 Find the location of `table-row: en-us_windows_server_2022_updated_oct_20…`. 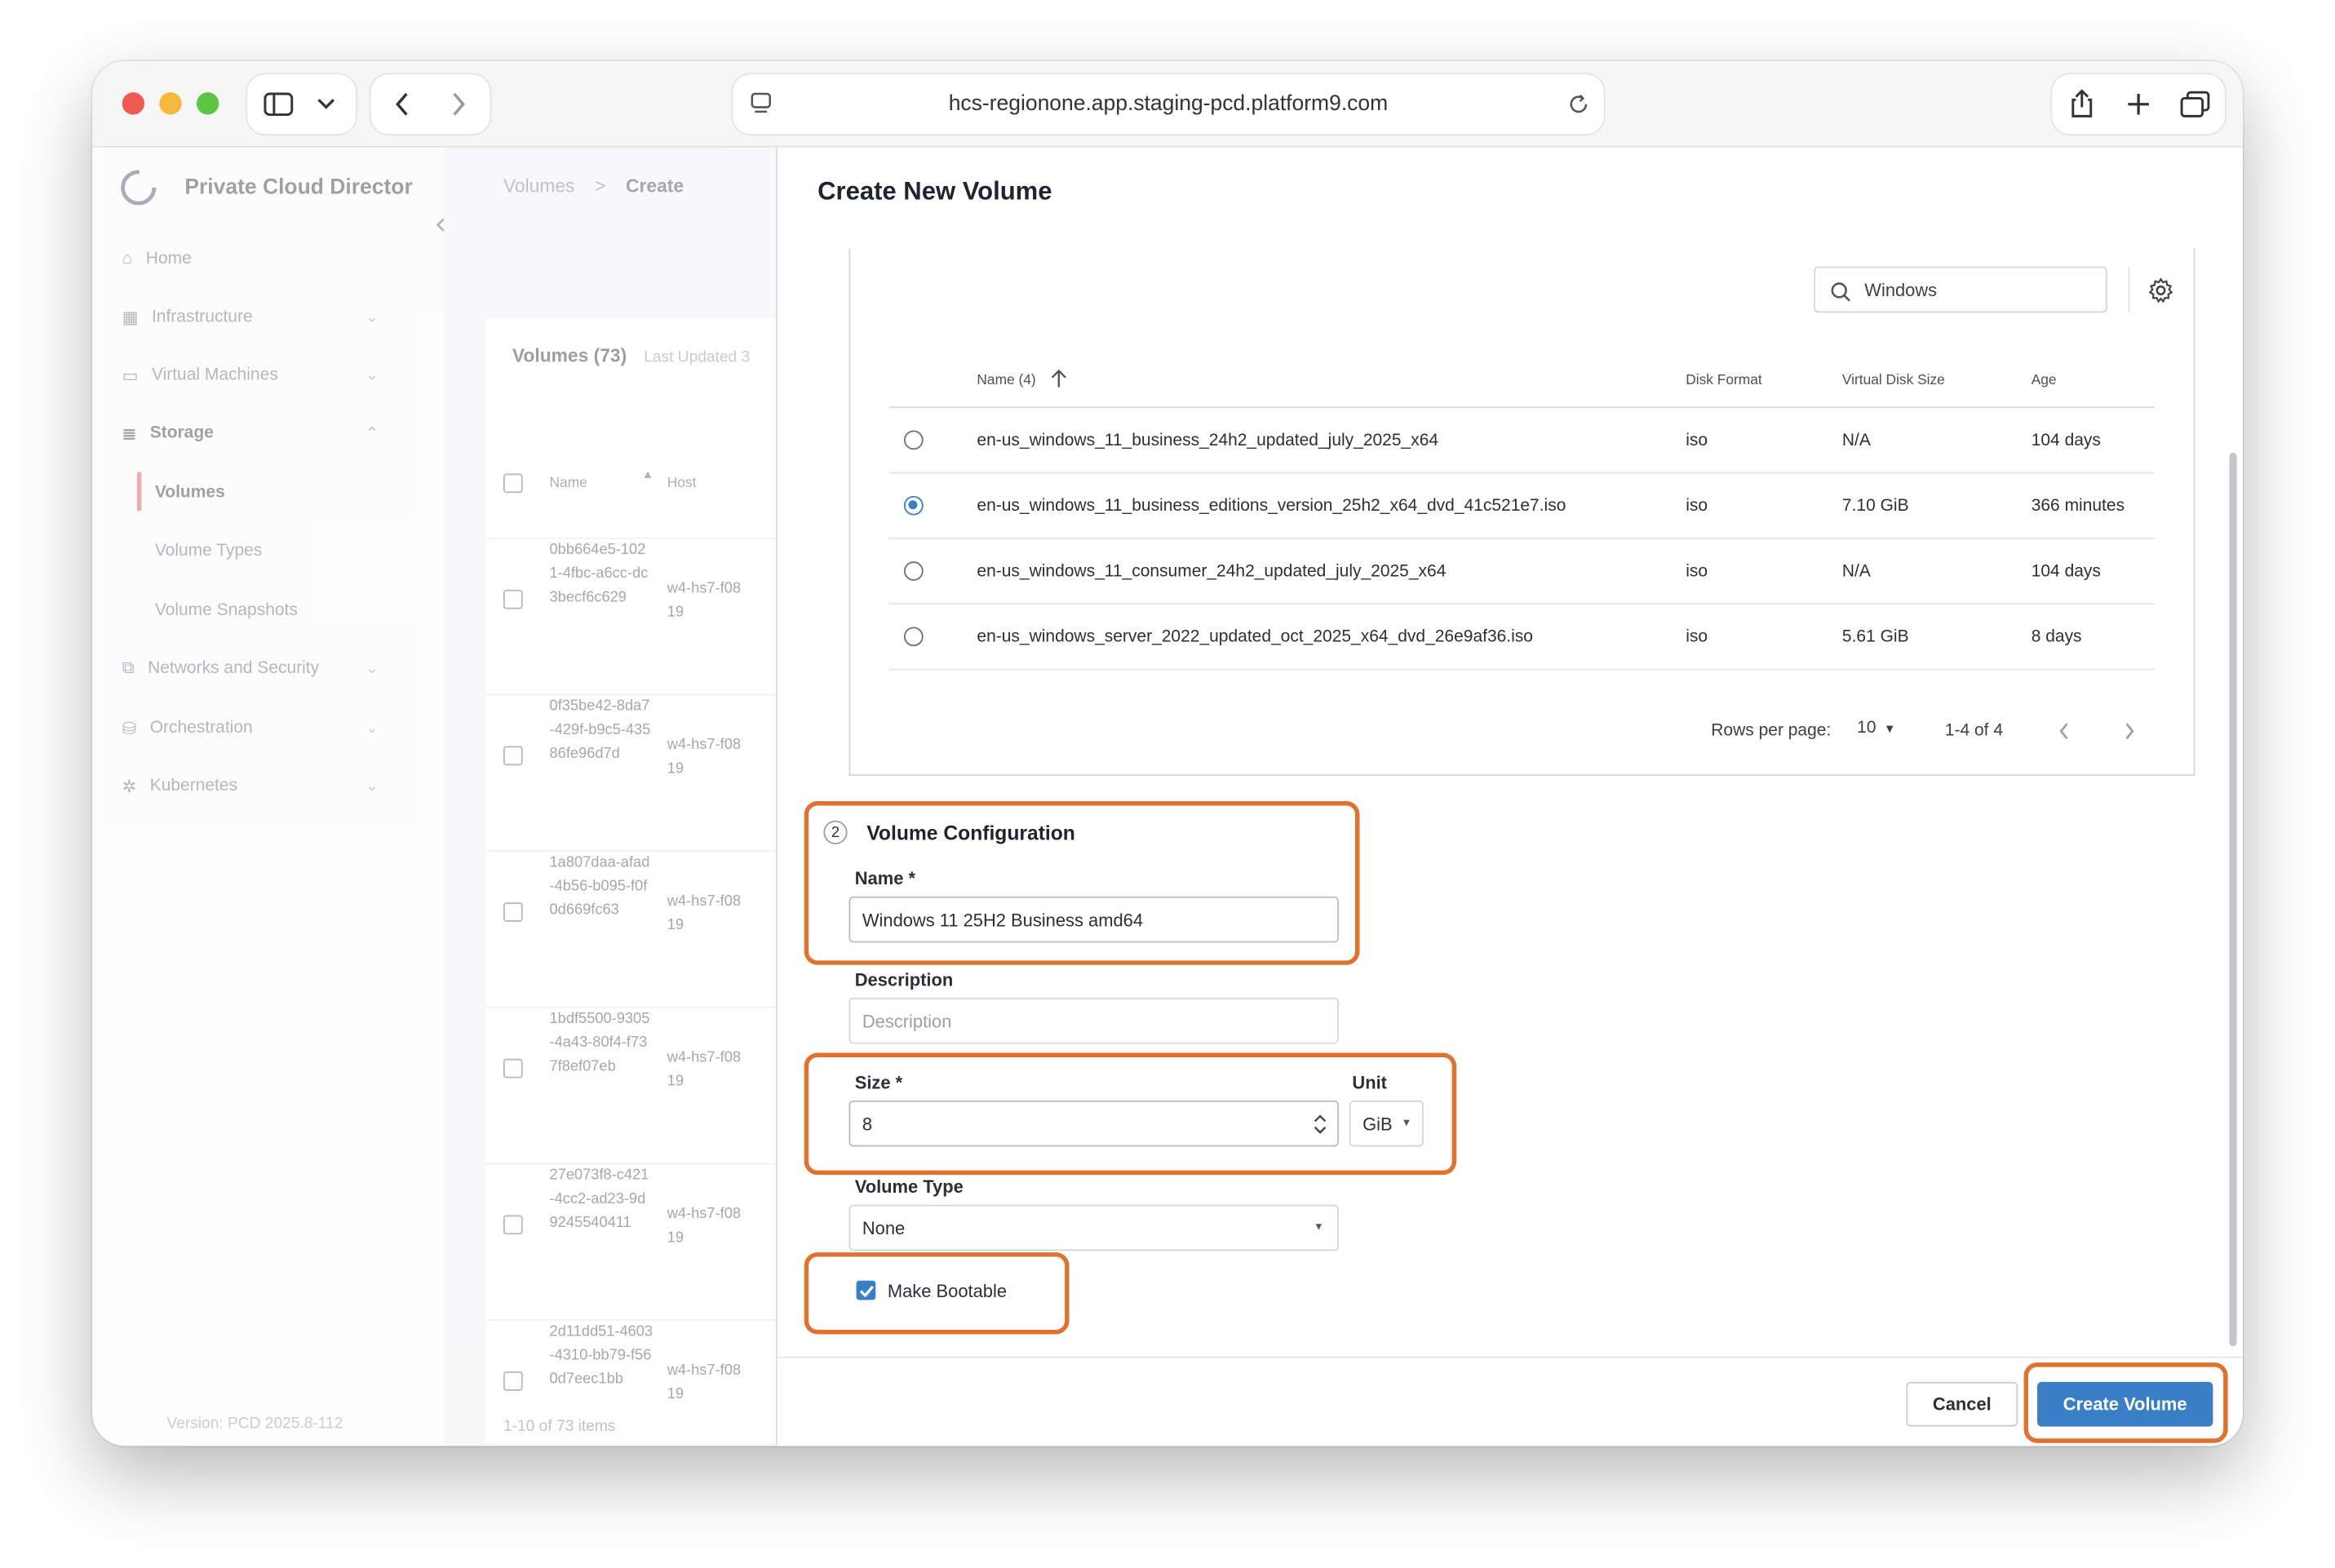

table-row: en-us_windows_server_2022_updated_oct_20… is located at coordinates (1522, 638).